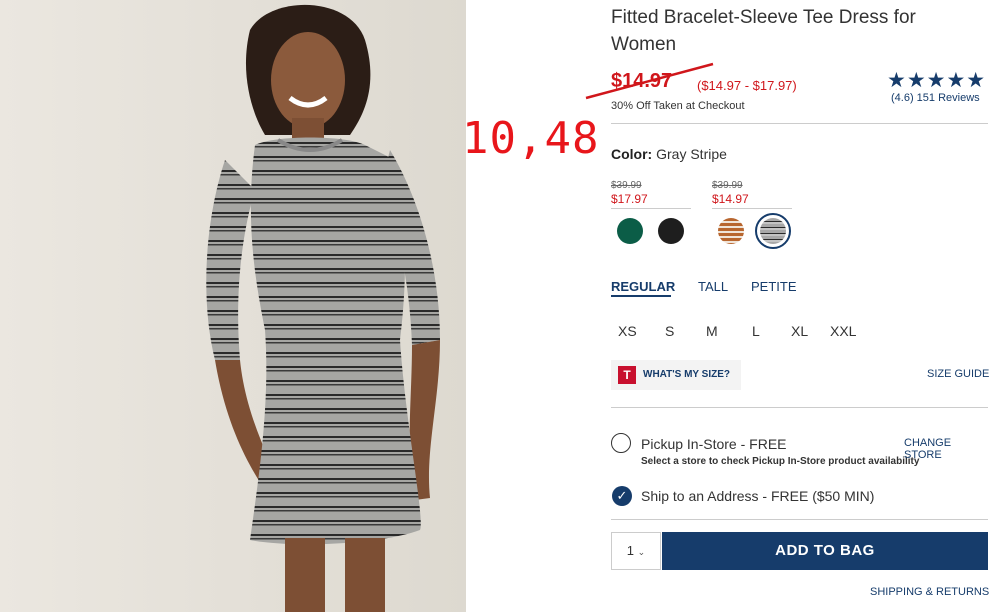  I want to click on true-fit-icon: T, so click(627, 375).